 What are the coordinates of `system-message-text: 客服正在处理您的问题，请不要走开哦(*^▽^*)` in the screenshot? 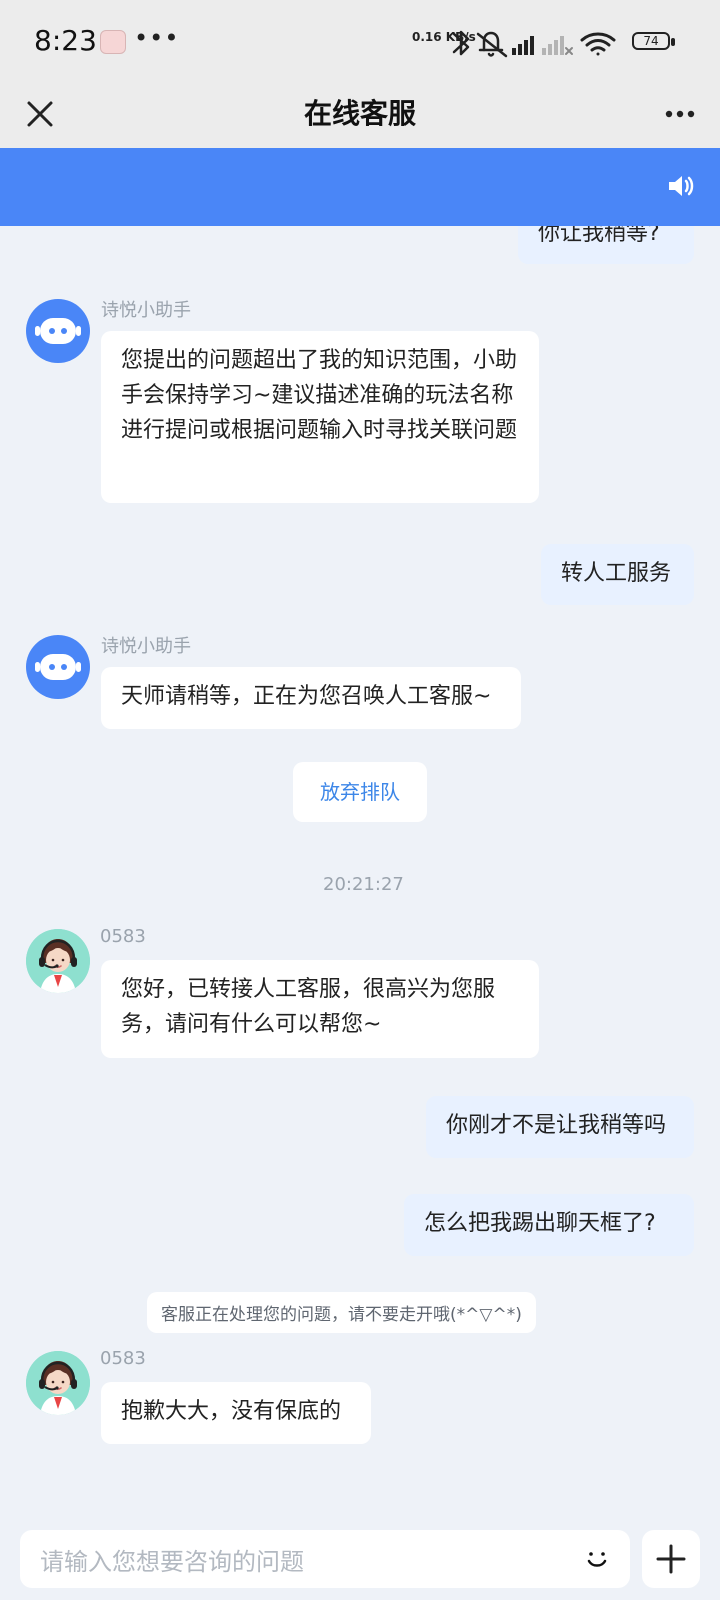 It's located at (341, 1315).